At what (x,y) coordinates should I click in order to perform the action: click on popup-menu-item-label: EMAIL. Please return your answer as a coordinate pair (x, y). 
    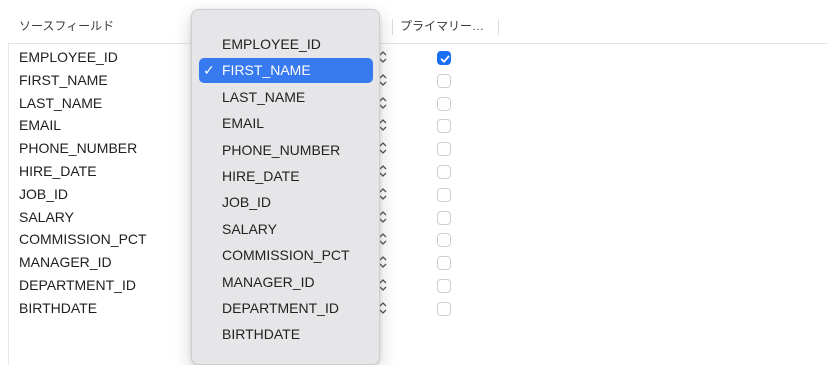
    Looking at the image, I should click on (243, 123).